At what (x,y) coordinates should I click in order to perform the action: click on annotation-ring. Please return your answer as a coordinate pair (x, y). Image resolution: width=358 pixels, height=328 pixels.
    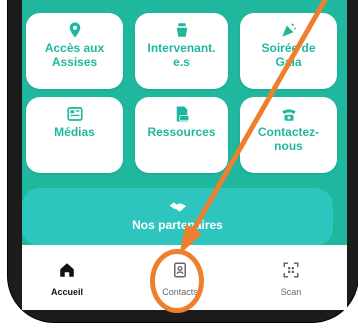
    Looking at the image, I should click on (177, 281).